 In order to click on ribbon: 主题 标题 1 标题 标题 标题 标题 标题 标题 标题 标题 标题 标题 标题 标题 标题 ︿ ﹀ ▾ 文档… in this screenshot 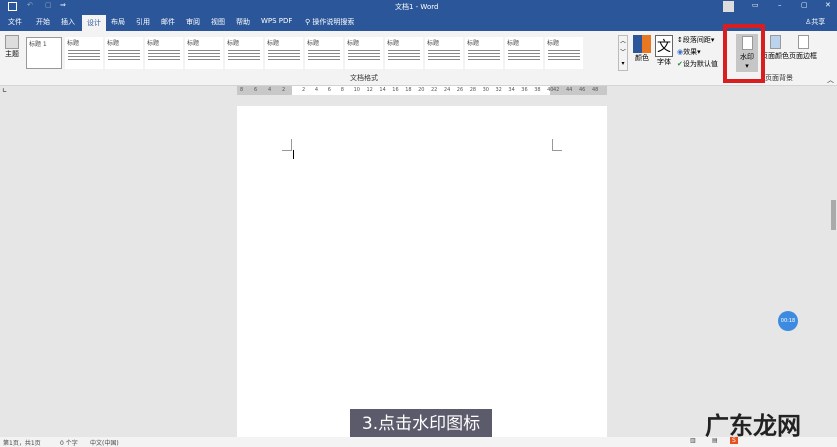, I will do `click(418, 58)`.